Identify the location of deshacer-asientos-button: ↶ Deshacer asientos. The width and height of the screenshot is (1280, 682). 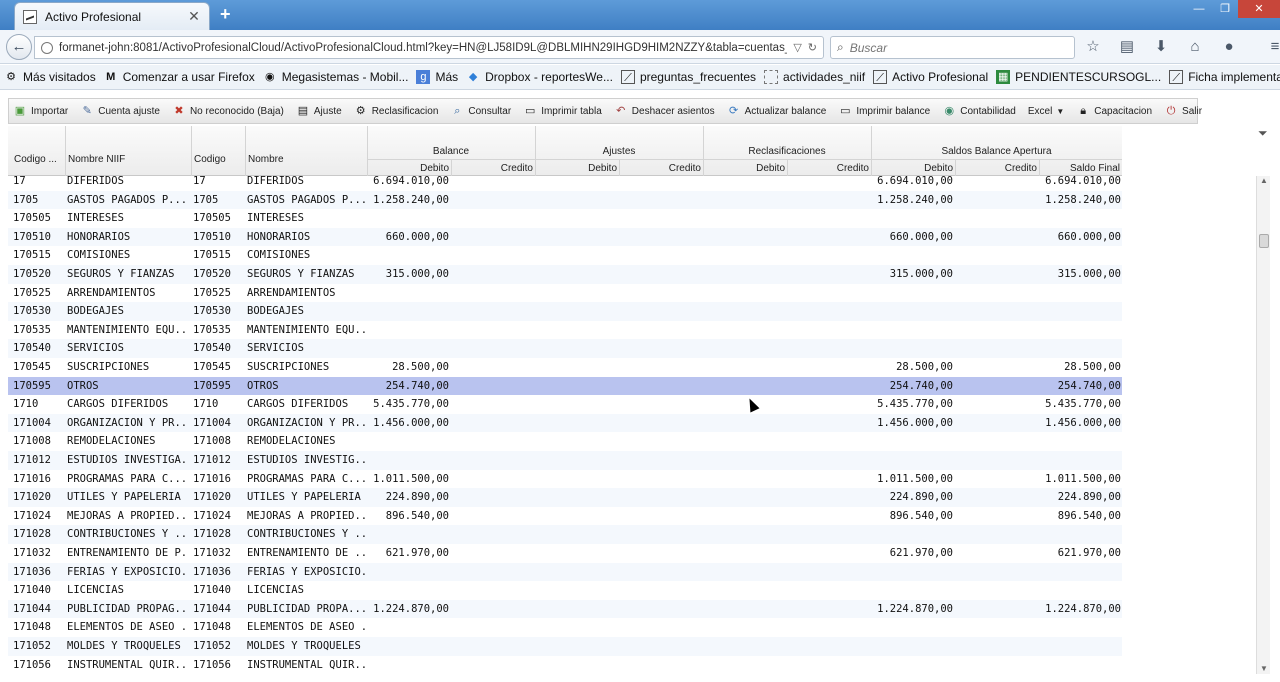
(664, 111).